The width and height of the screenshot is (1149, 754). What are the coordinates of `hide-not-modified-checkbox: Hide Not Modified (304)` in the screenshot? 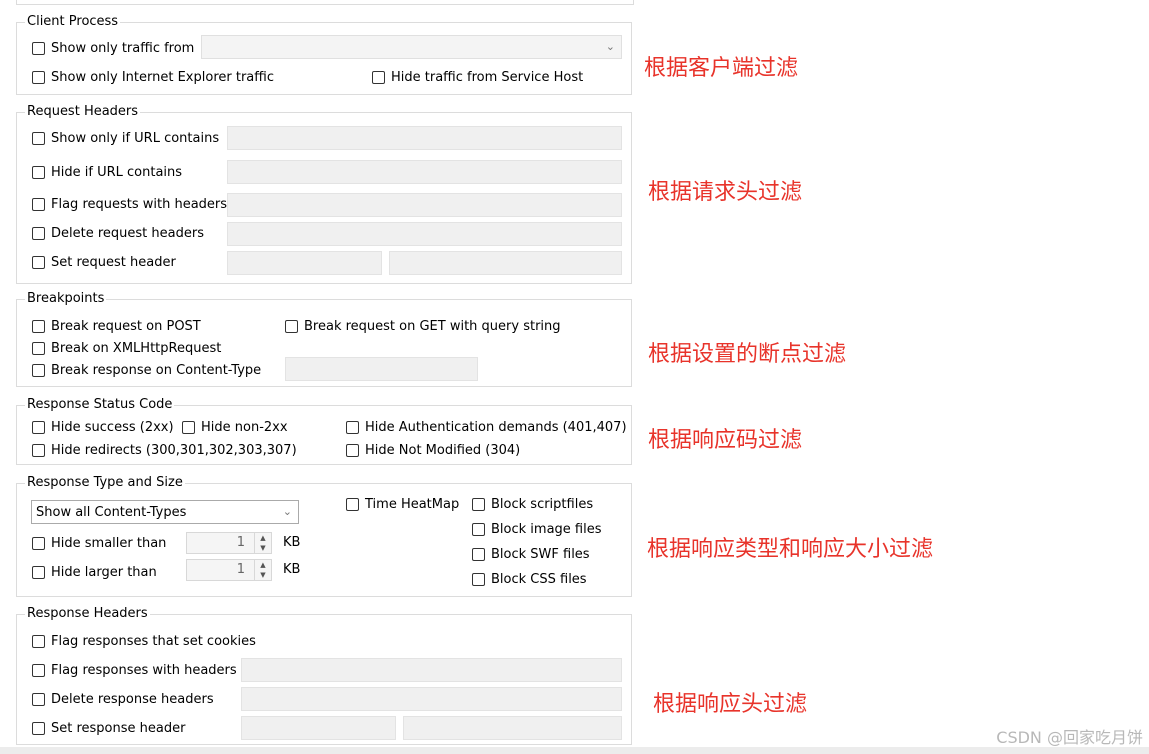 It's located at (433, 450).